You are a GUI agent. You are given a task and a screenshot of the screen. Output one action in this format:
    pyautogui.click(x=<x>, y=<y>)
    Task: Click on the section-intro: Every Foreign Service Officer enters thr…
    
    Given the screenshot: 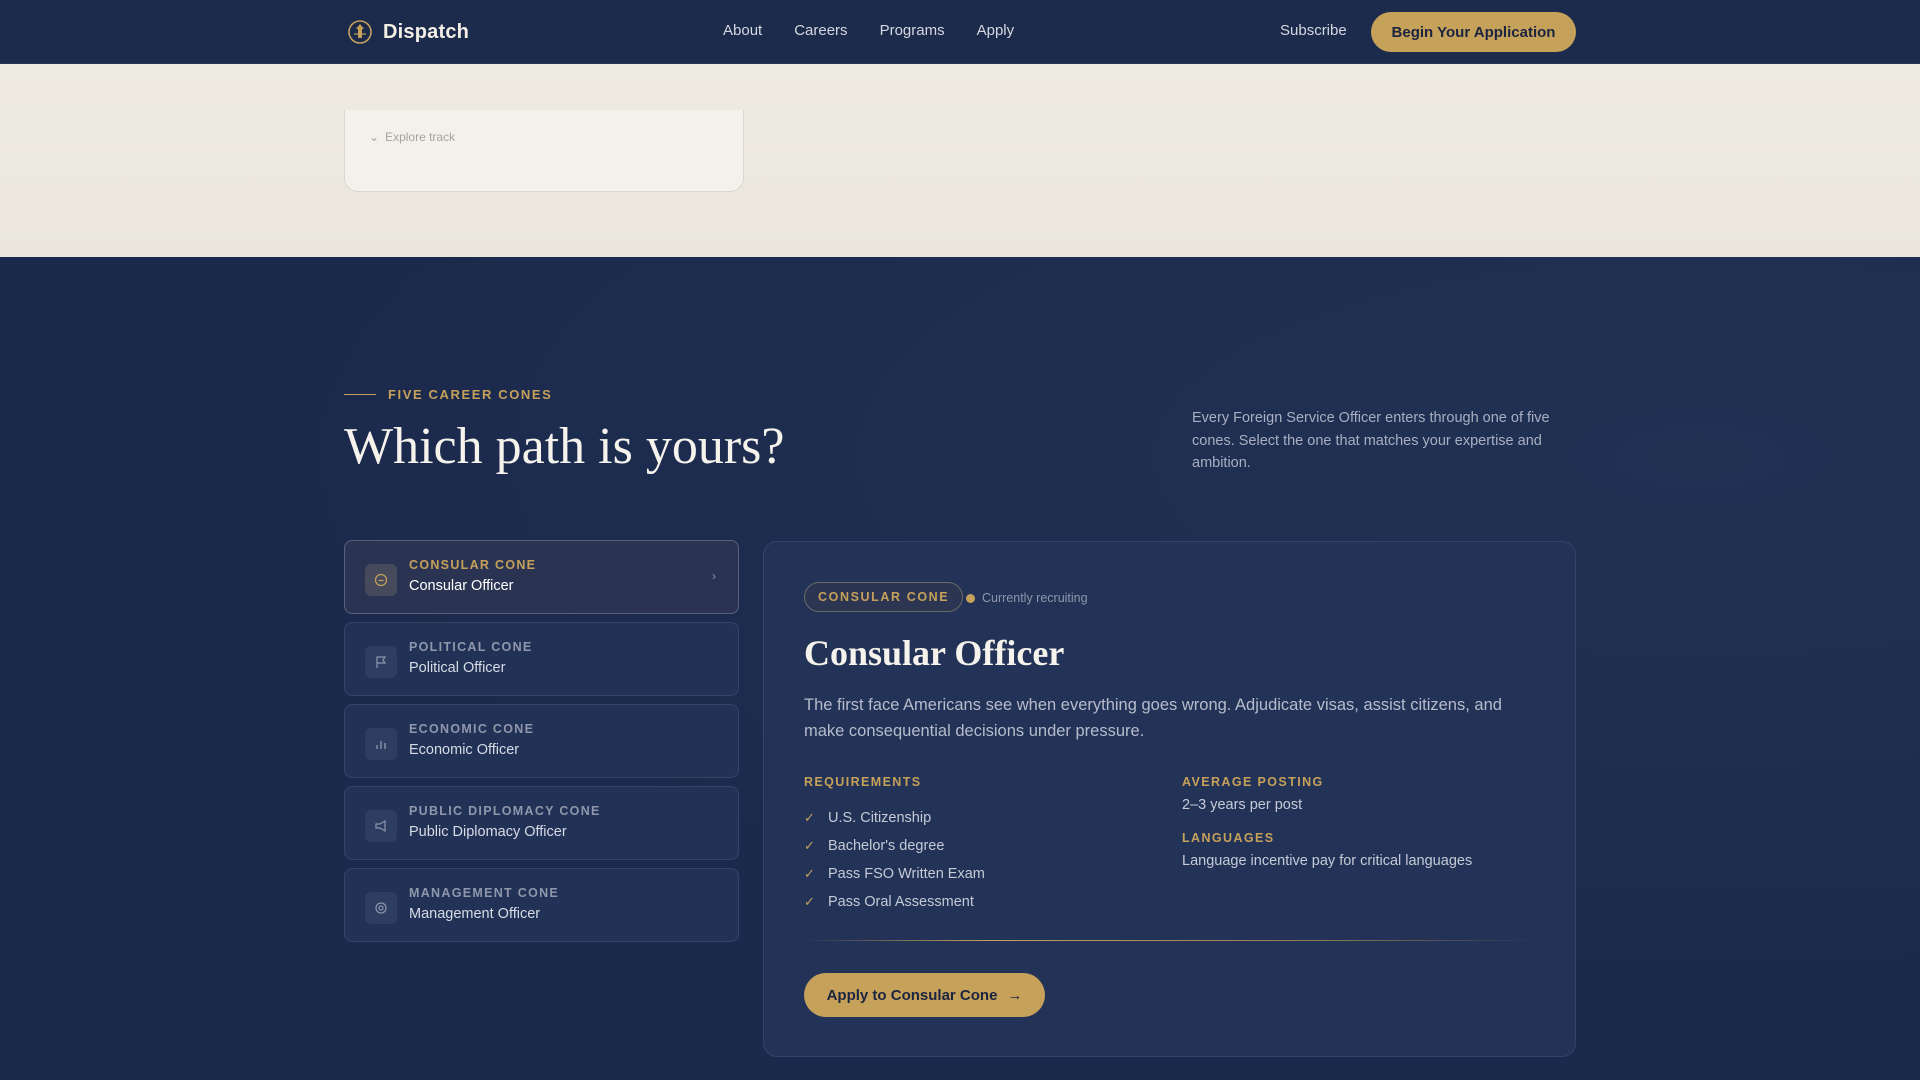 What is the action you would take?
    pyautogui.click(x=1371, y=440)
    